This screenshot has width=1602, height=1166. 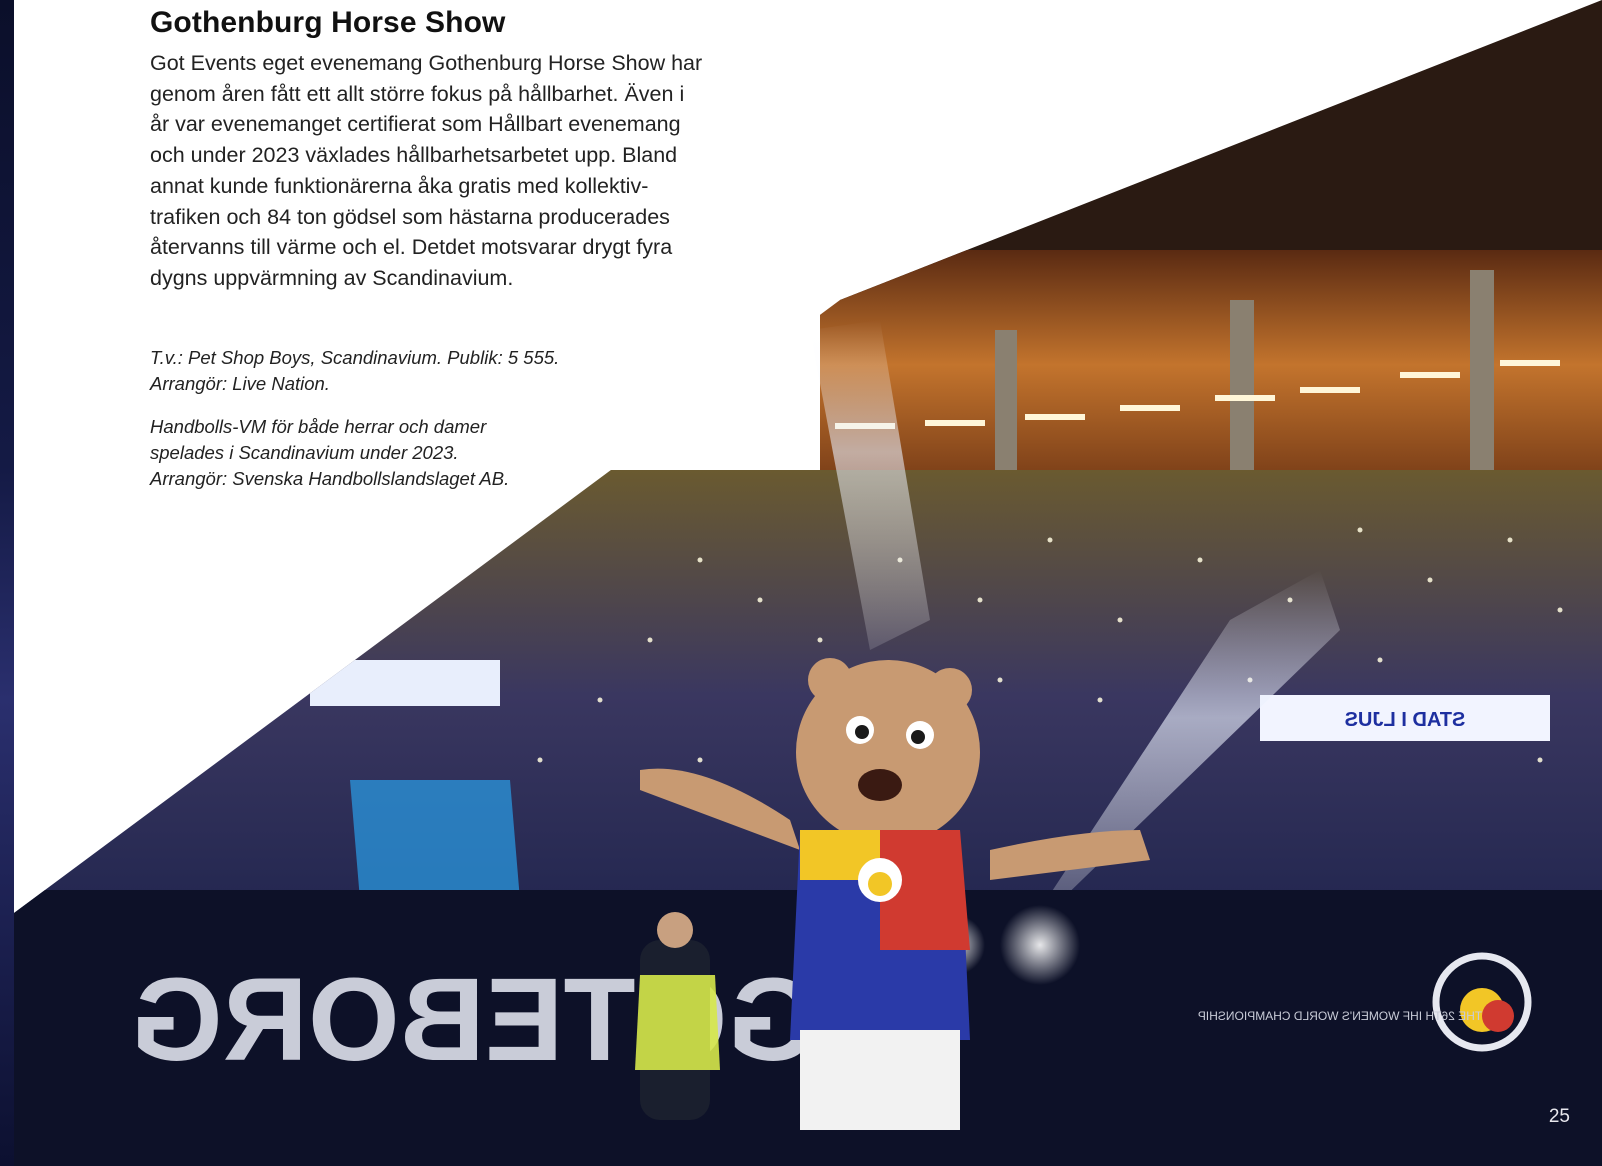 I want to click on page-number: 25, so click(x=1559, y=1116).